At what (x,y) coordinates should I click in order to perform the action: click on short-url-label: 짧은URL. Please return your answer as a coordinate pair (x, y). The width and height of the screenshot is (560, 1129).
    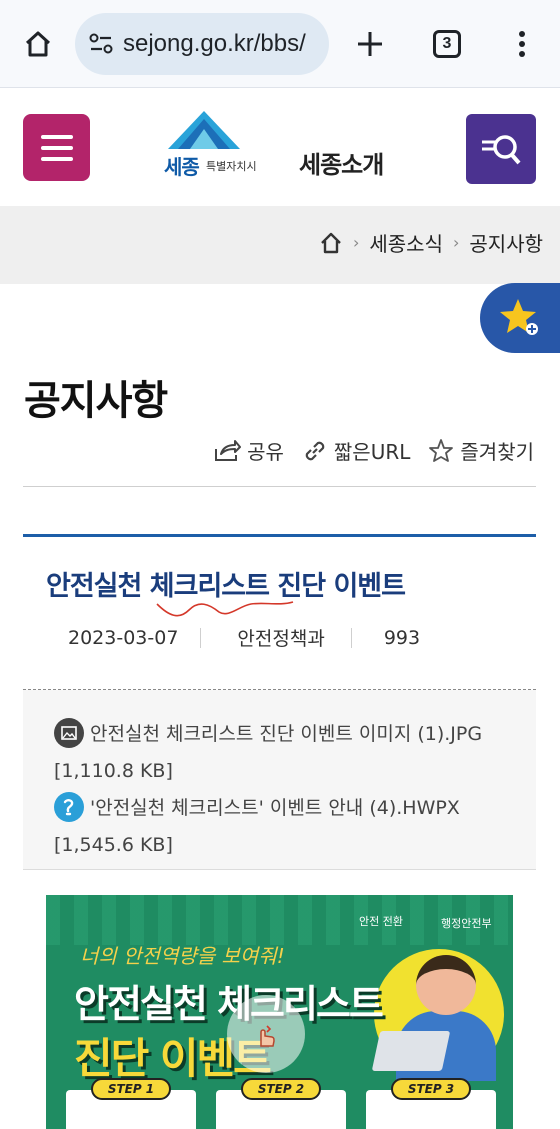
    Looking at the image, I should click on (372, 452).